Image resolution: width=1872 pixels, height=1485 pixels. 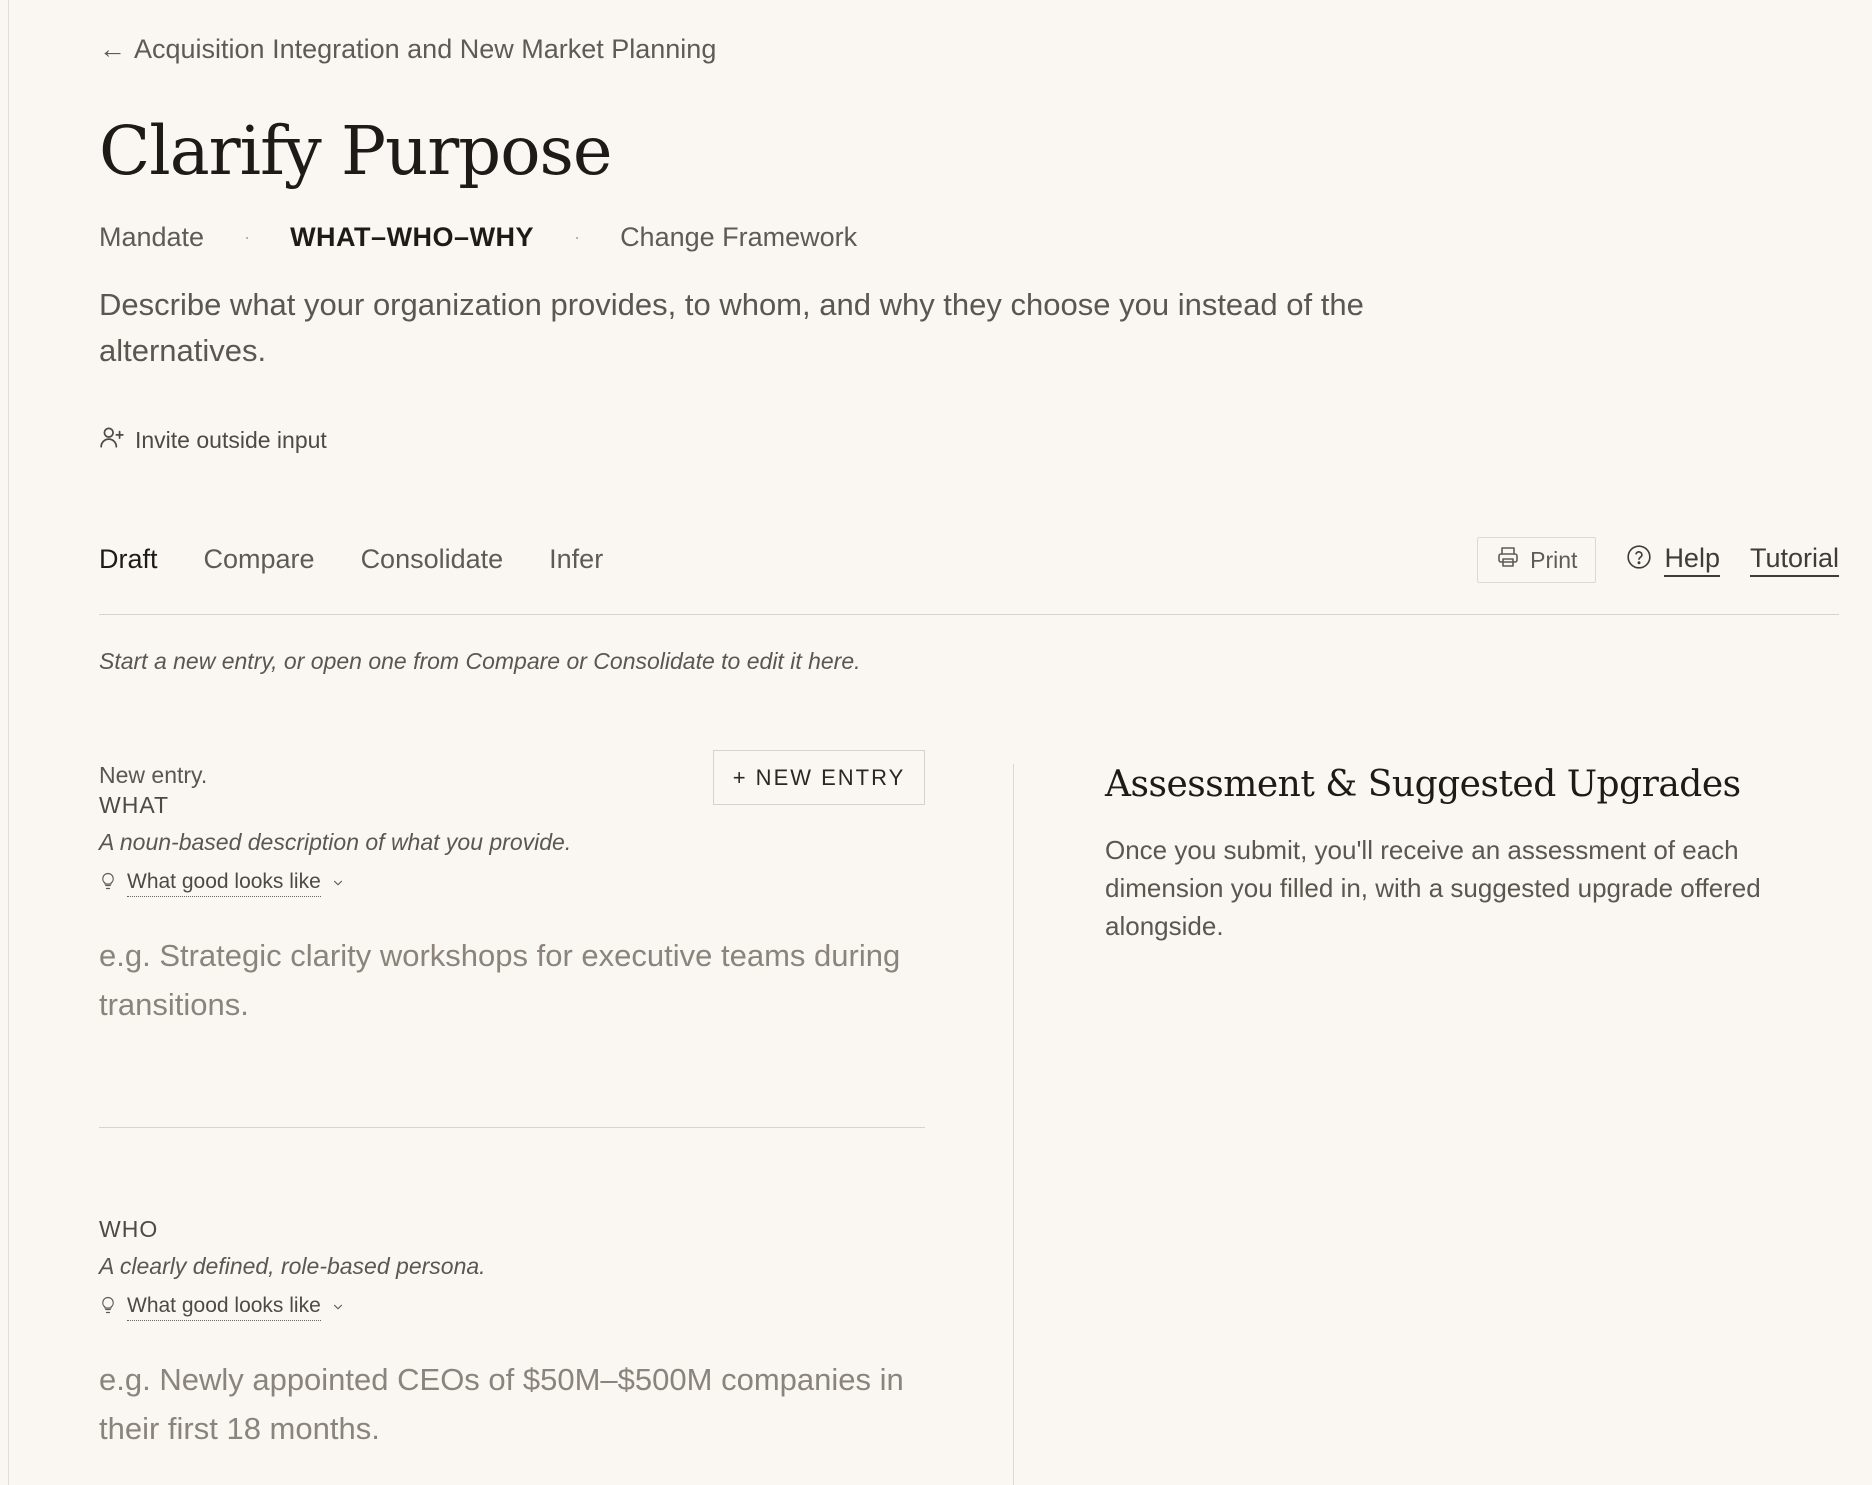 What do you see at coordinates (129, 1229) in the screenshot?
I see `section-label: WHO` at bounding box center [129, 1229].